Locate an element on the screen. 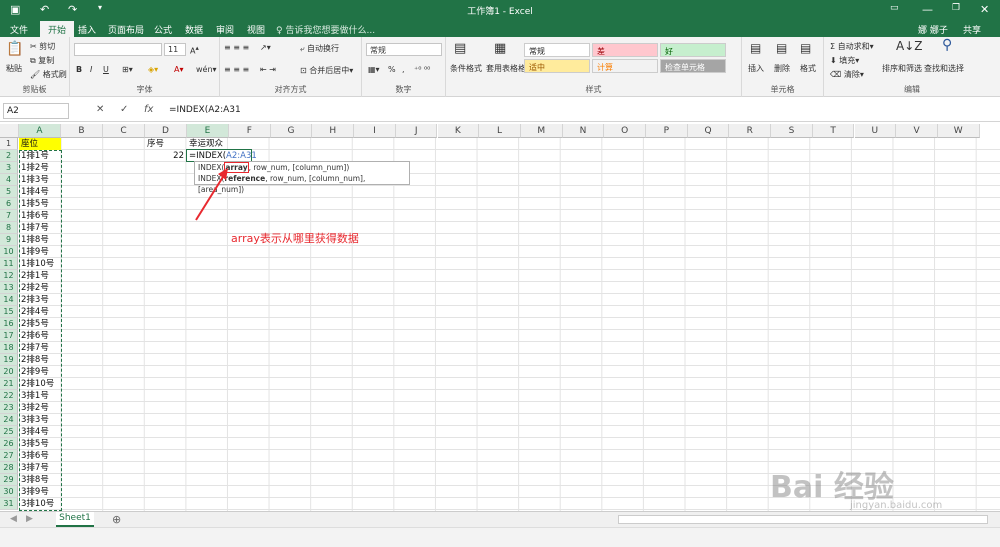 The height and width of the screenshot is (547, 1000). currency-icon: ▦▾ is located at coordinates (374, 69).